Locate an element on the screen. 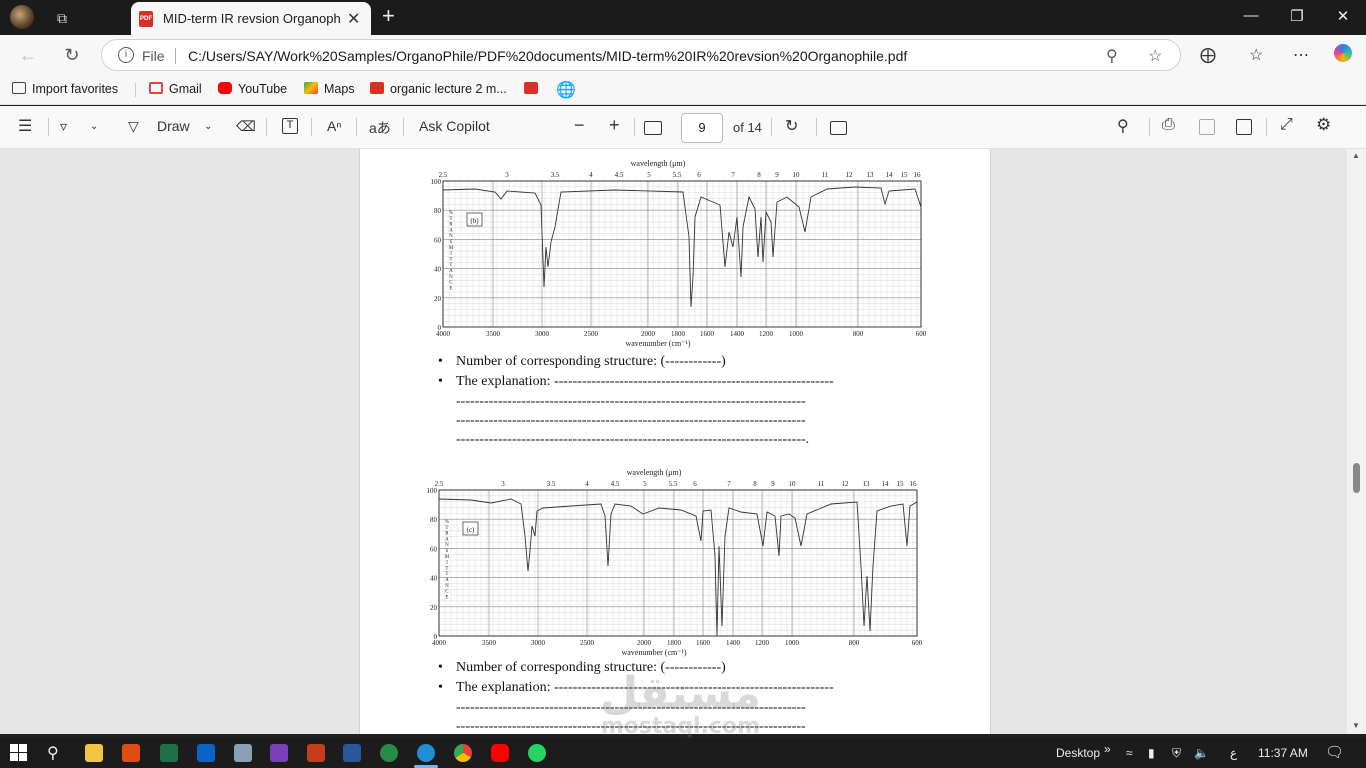  draw-icon: ▽ is located at coordinates (133, 126).